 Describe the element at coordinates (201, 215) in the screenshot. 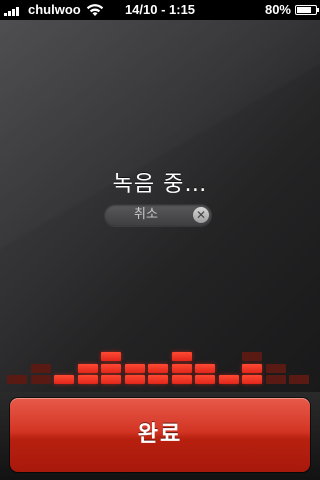

I see `close-icon: ✕` at that location.